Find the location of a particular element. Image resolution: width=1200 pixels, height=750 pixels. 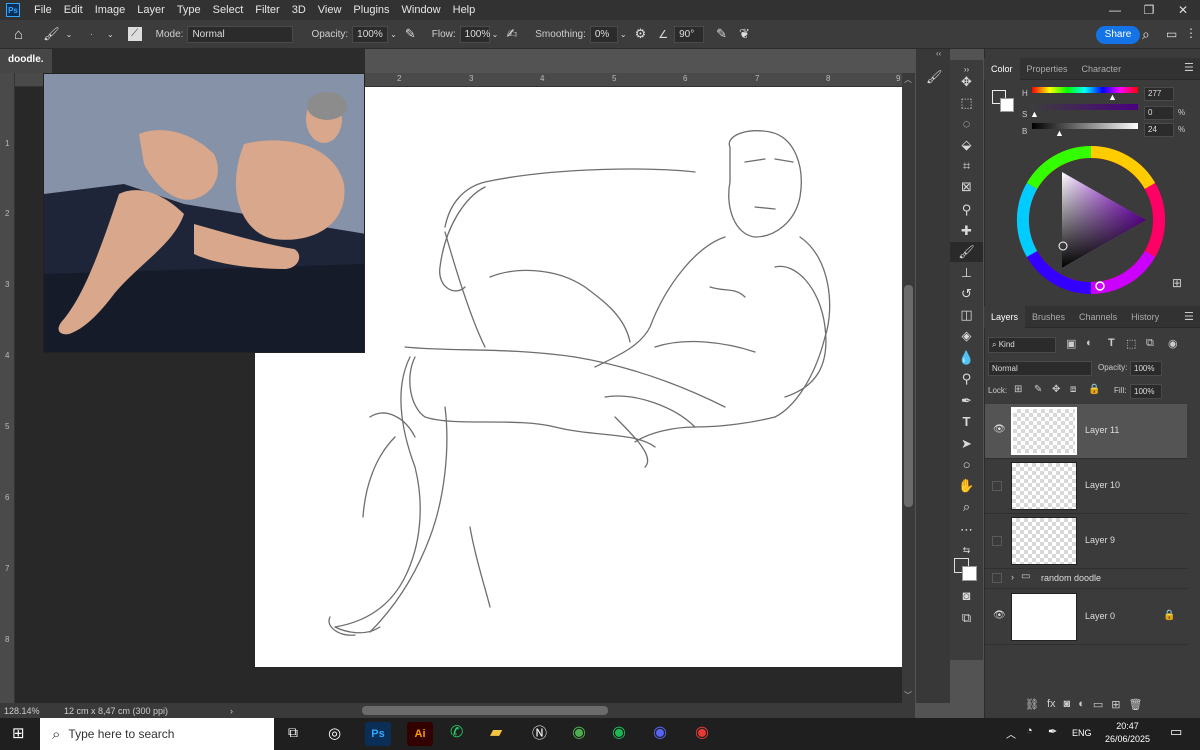

scroll-down-icon: ﹀ is located at coordinates (908, 695).